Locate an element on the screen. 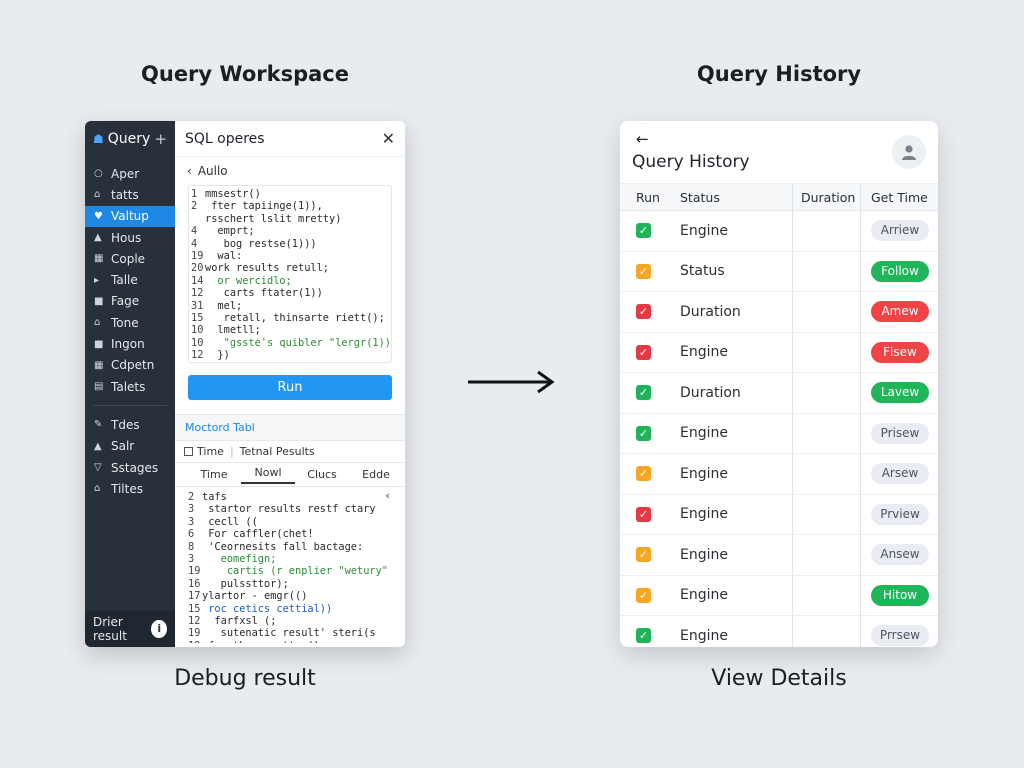  table-row: ✓ Engine Prview is located at coordinates (779, 514).